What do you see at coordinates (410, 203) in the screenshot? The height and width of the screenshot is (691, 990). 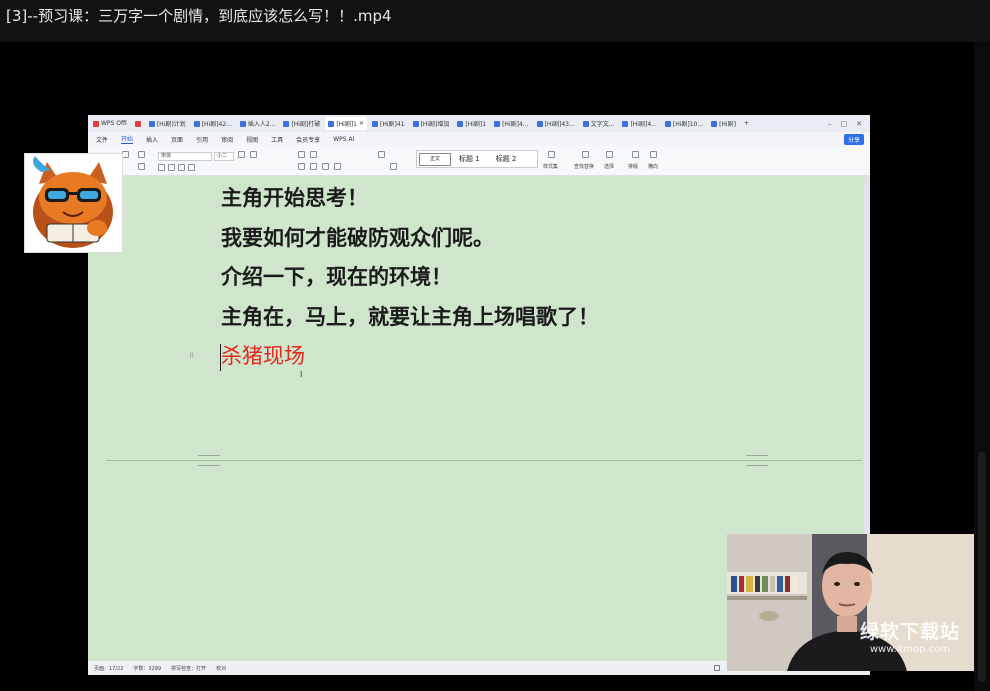 I see `doc-line: 主角开始思考！` at bounding box center [410, 203].